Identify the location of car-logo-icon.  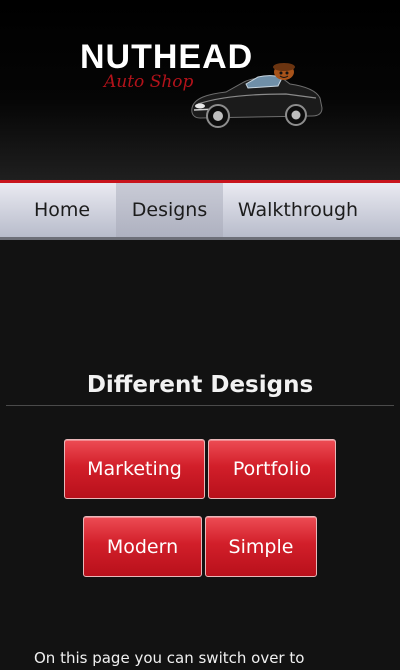
(257, 95).